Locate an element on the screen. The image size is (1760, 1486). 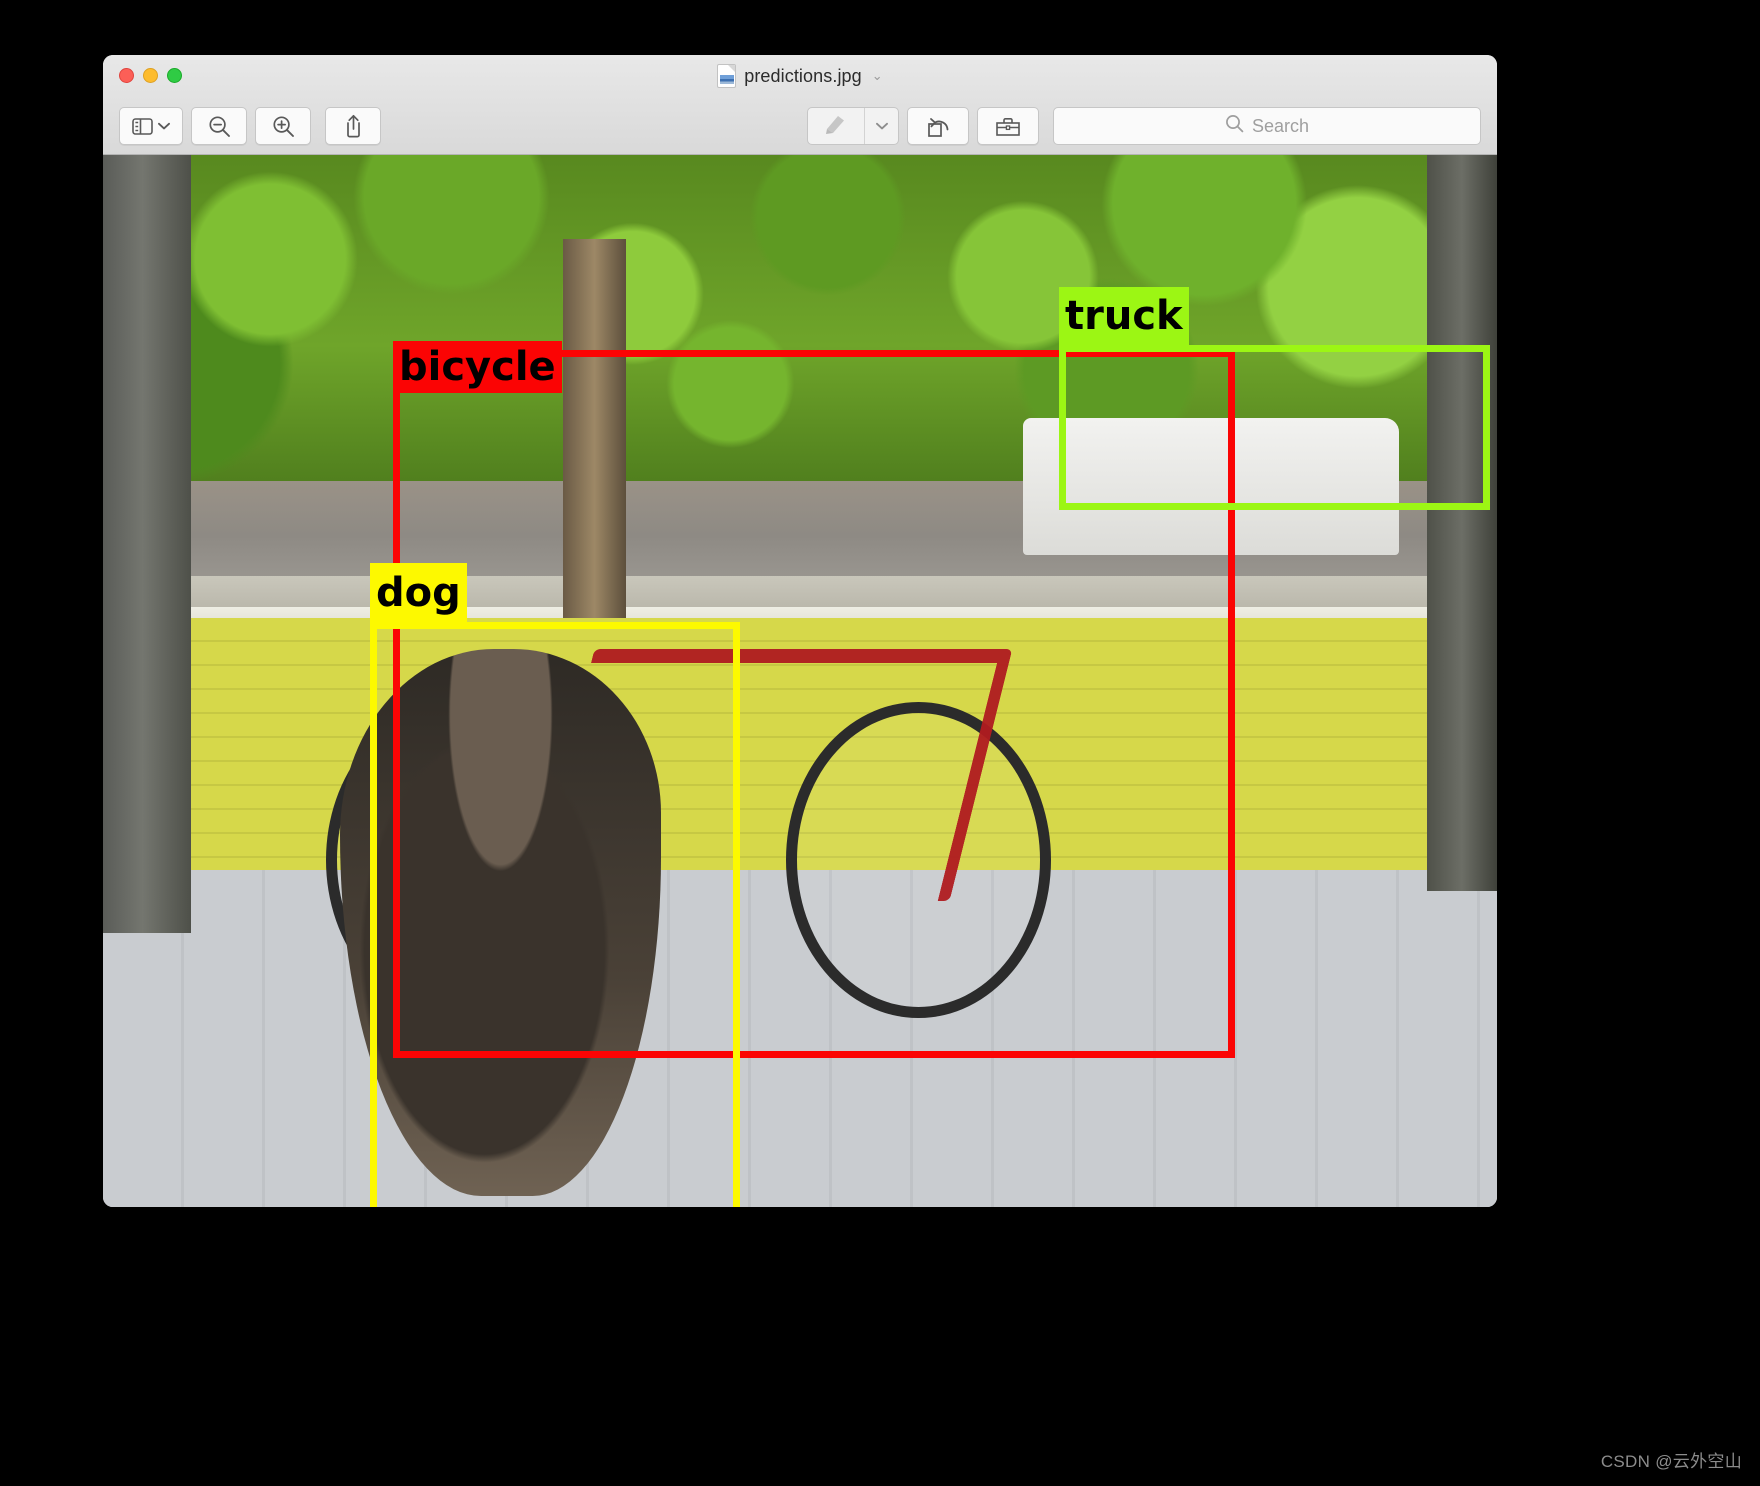
detection-box-truck is located at coordinates (1274, 427).